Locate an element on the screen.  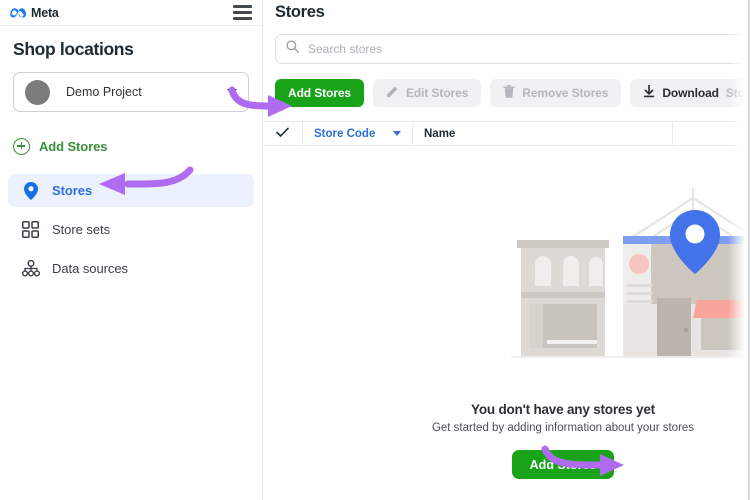
toolbar-remove-stores-label: Remove Stores is located at coordinates (565, 93).